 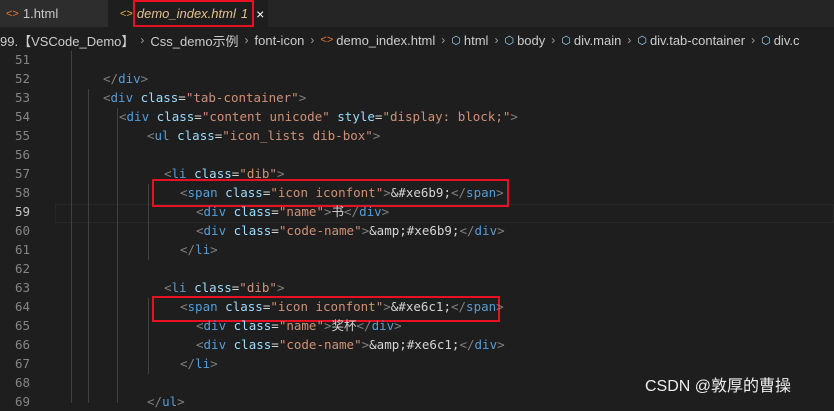 I want to click on code-token: &amp;#xe6c1;, so click(x=414, y=344).